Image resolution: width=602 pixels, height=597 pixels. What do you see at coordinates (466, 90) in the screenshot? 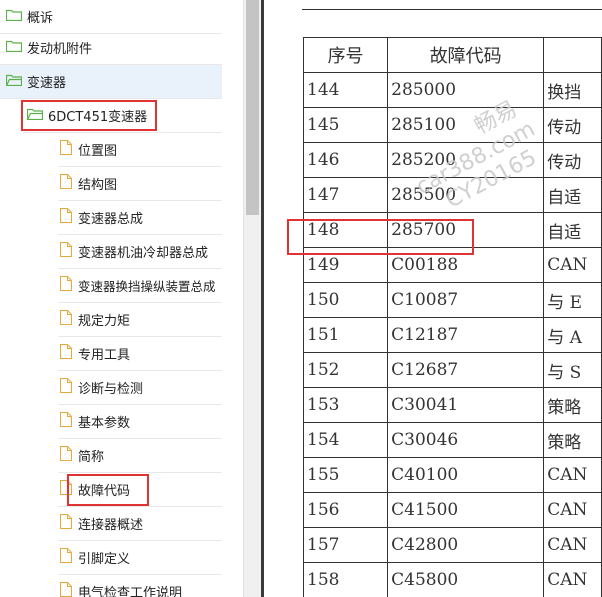
I see `cell-code: 285000` at bounding box center [466, 90].